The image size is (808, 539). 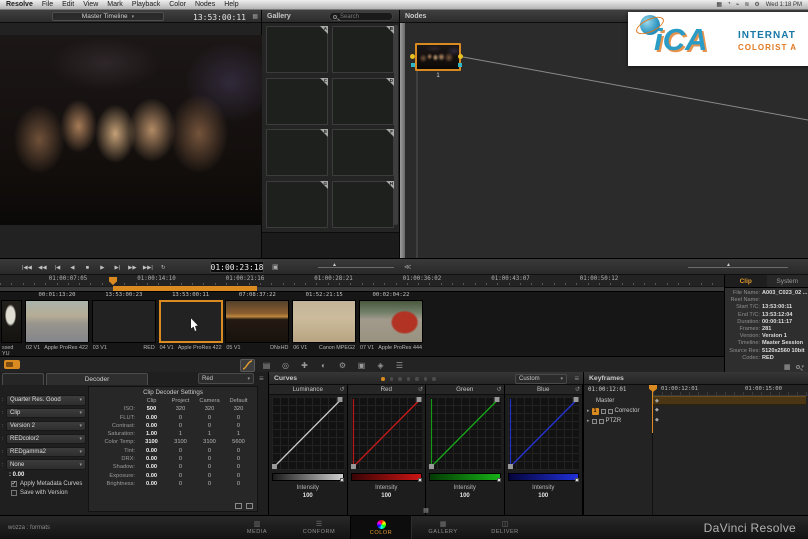 I want to click on timeline-playhead, so click(x=113, y=281).